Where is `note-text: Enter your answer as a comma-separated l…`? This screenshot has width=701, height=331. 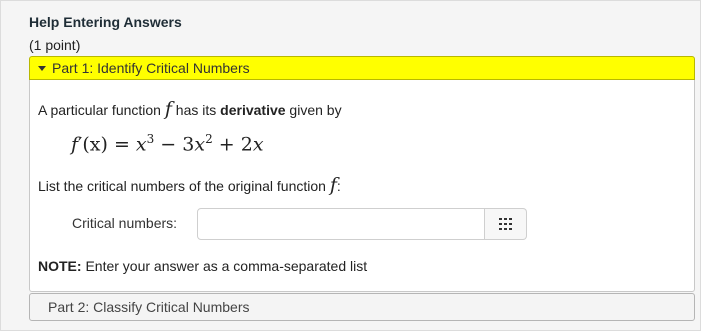
note-text: Enter your answer as a comma-separated l… is located at coordinates (224, 266).